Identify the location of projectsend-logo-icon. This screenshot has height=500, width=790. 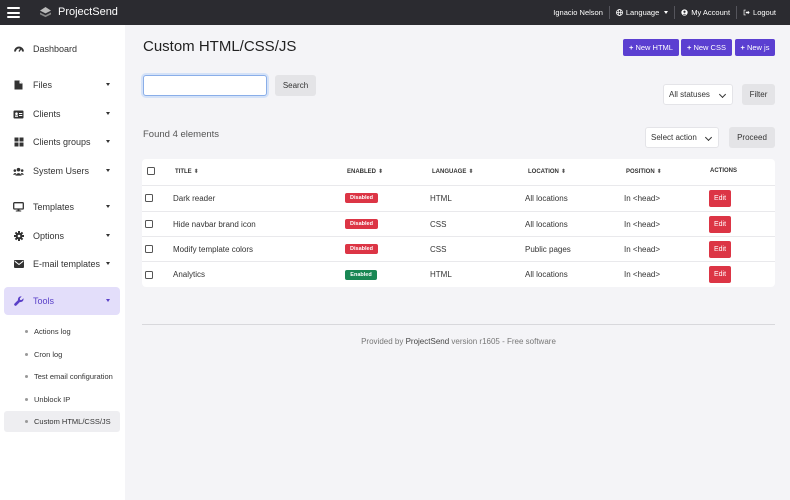
(45, 11).